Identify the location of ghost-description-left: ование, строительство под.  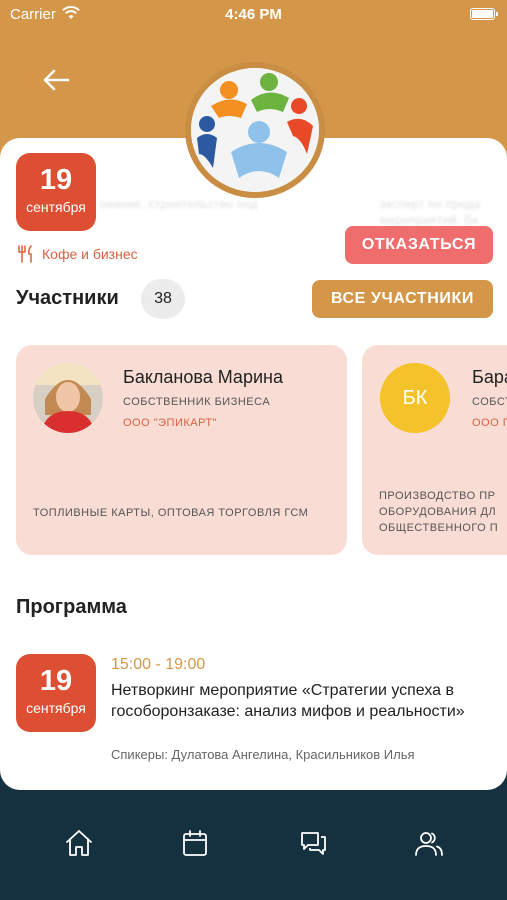
(179, 204).